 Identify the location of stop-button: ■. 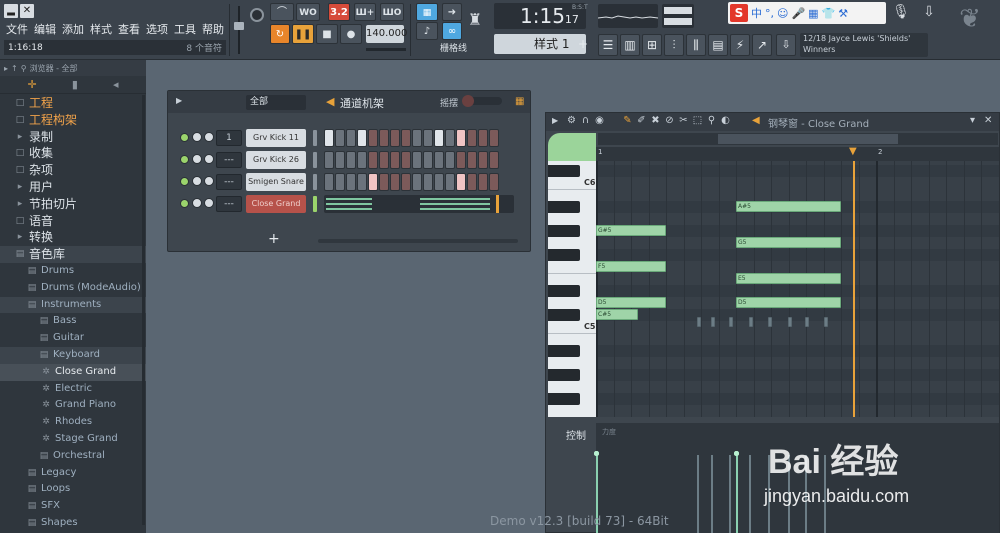
(327, 34).